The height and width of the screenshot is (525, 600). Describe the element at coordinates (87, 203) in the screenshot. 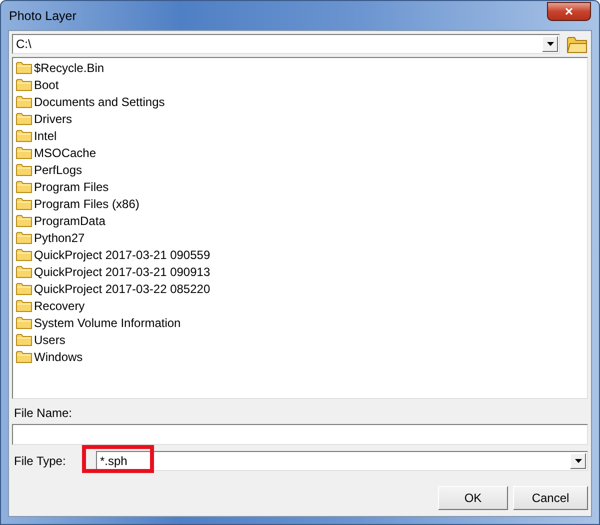

I see `folder-name: Program Files (x86)` at that location.